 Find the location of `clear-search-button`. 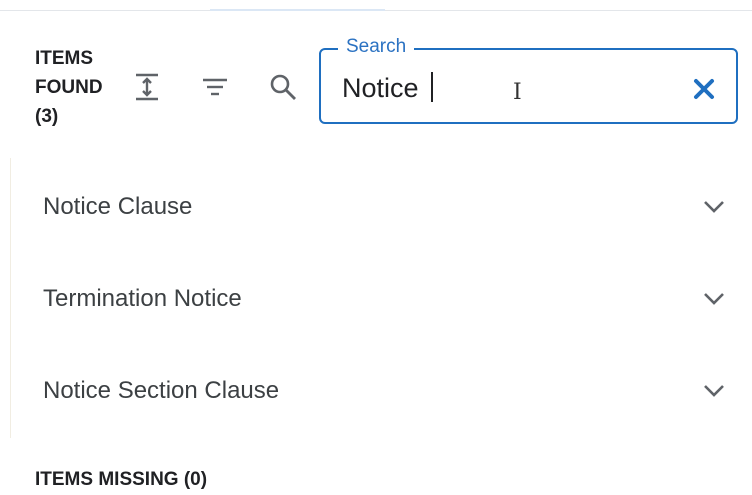

clear-search-button is located at coordinates (704, 89).